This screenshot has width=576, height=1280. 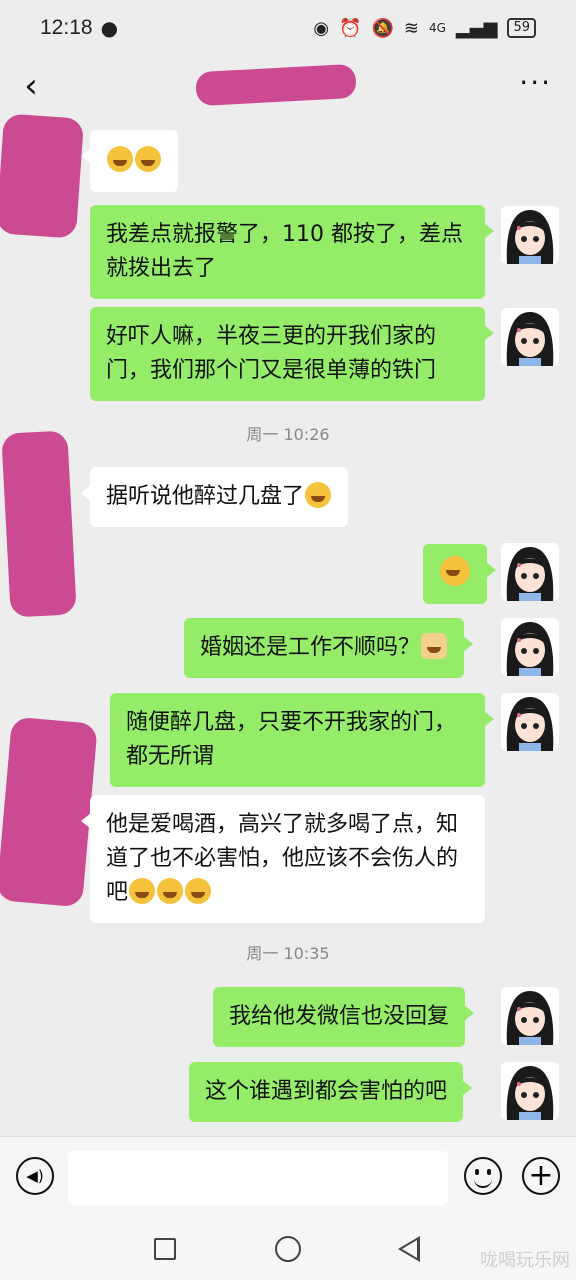 I want to click on mute-icon: 🔕, so click(x=382, y=28).